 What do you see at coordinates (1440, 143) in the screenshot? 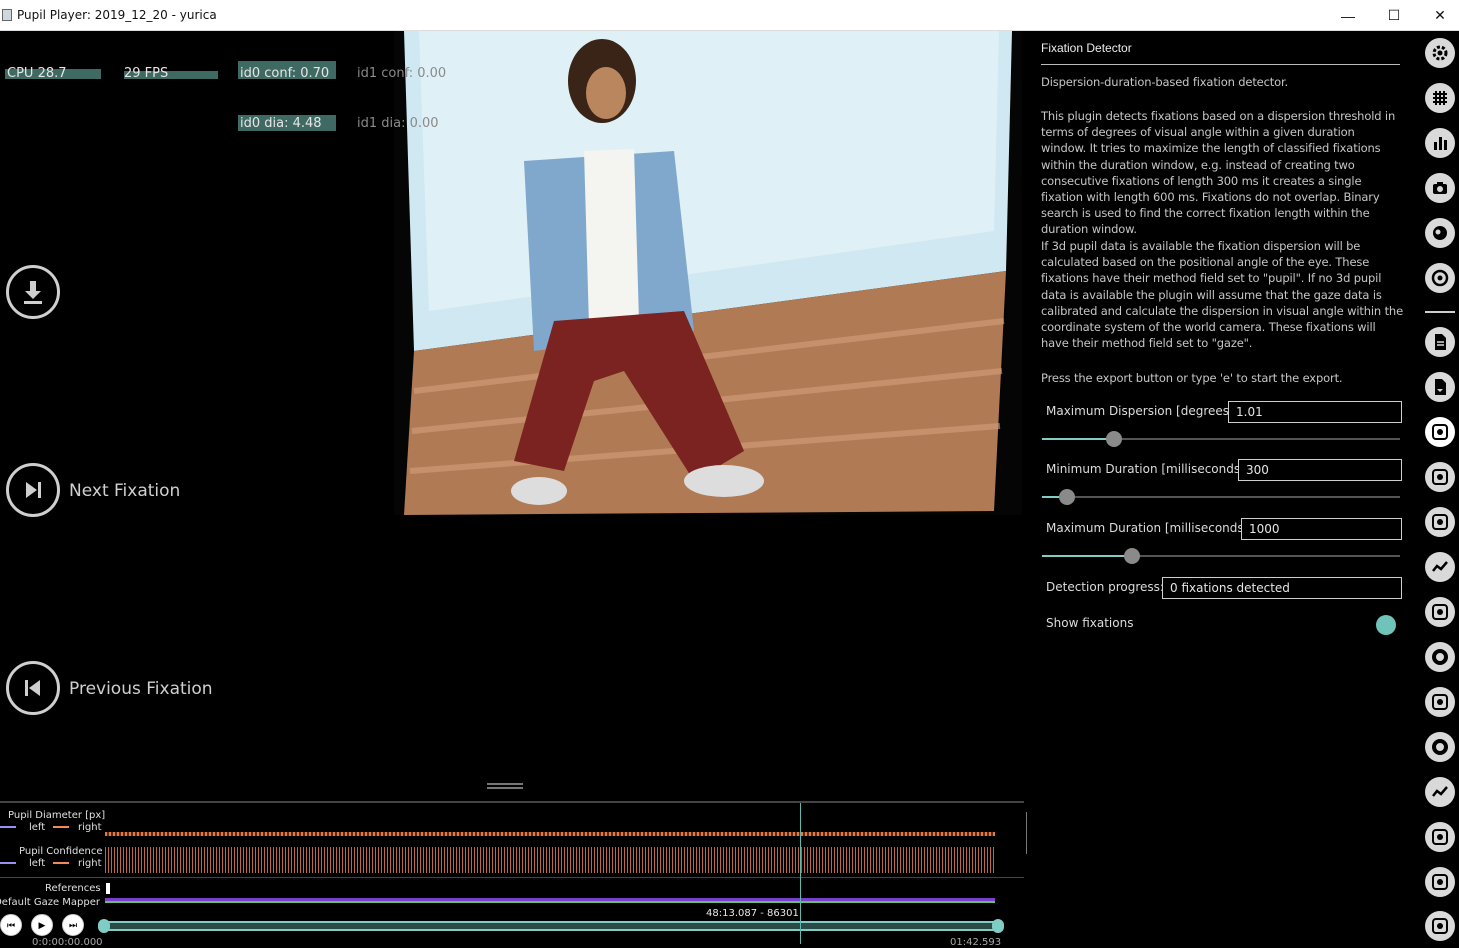
I see `bar-chart-icon` at bounding box center [1440, 143].